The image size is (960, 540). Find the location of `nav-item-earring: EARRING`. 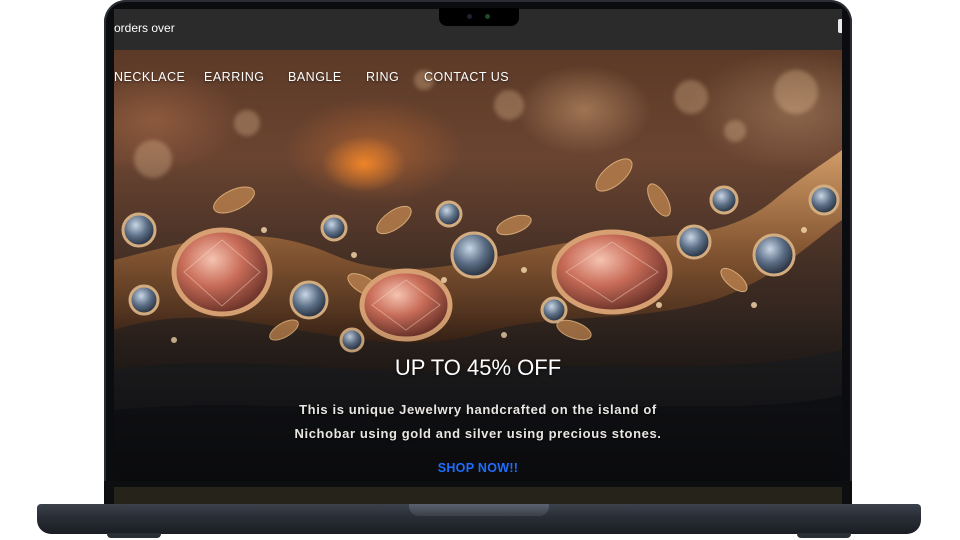

nav-item-earring: EARRING is located at coordinates (234, 77).